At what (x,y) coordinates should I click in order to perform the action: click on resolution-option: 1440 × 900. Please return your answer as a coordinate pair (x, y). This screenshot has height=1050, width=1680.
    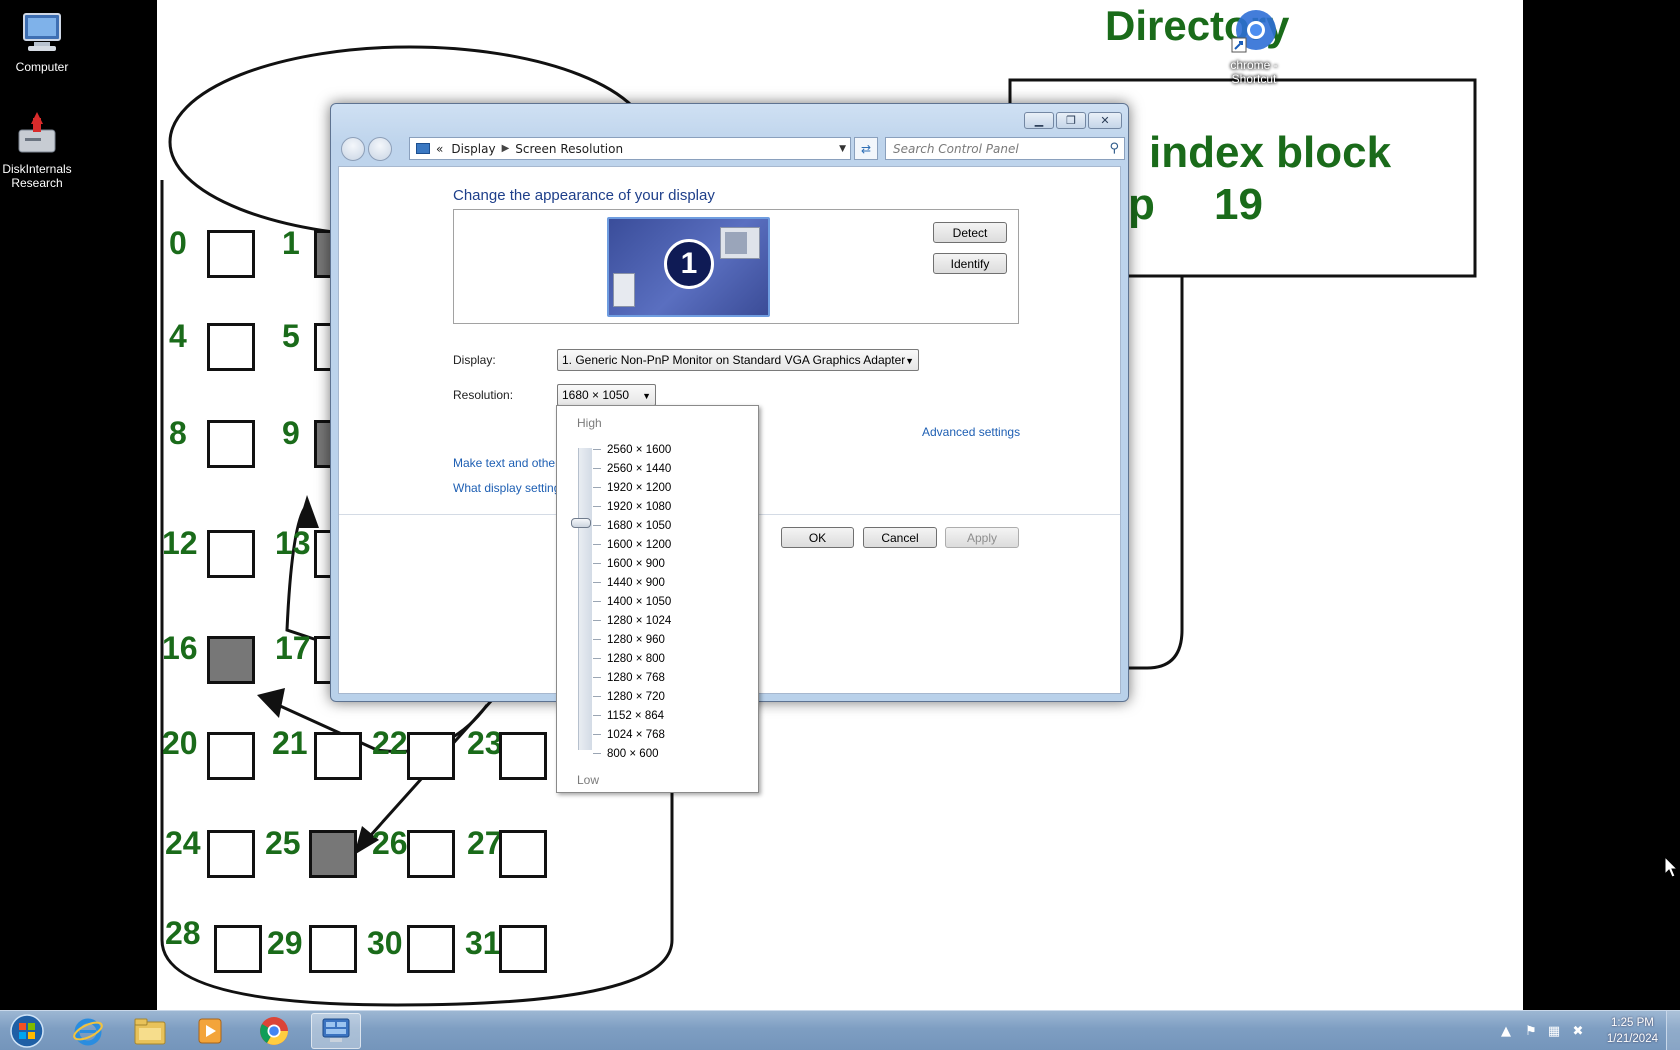
    Looking at the image, I should click on (631, 582).